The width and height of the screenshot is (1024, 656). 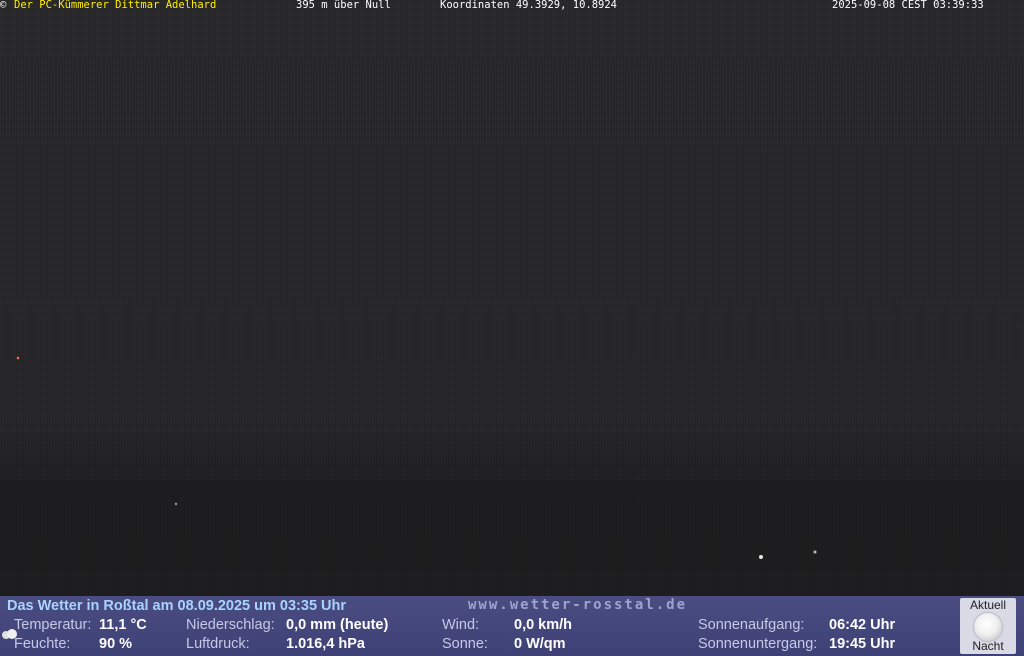 I want to click on temperature-label: Temperatur:, so click(x=53, y=625).